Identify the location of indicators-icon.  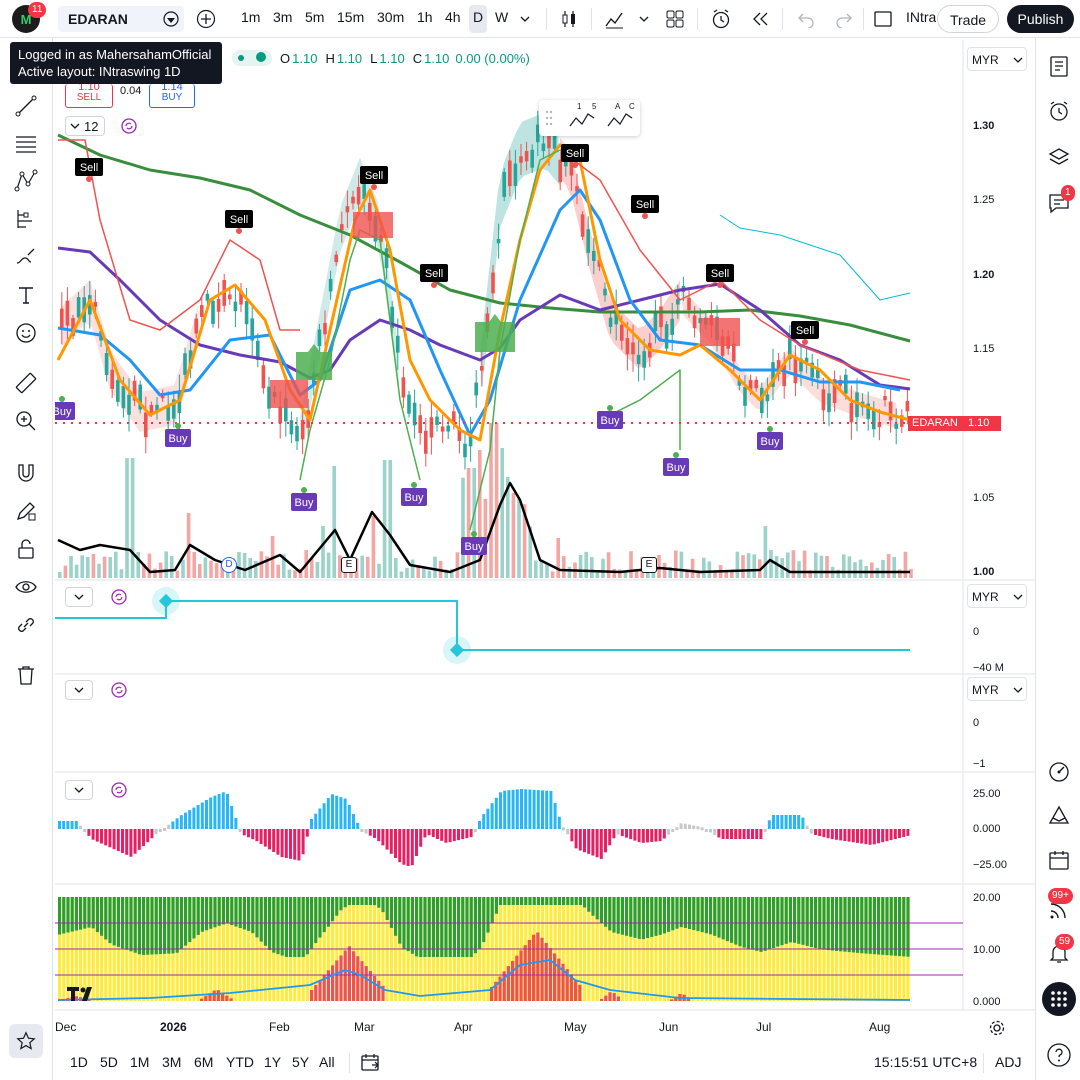
(614, 19).